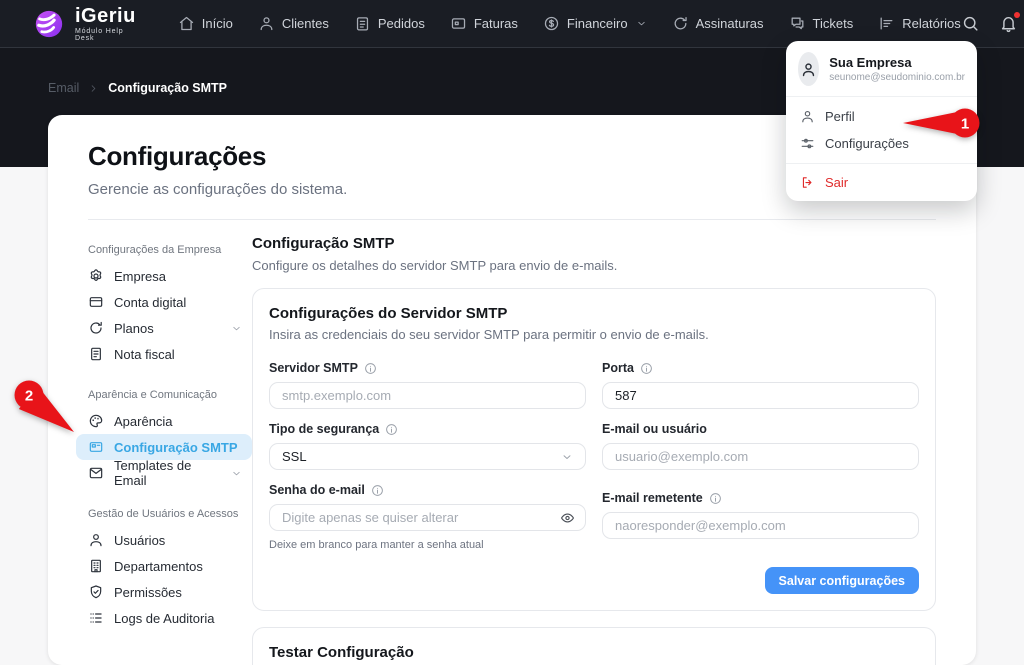 Image resolution: width=1024 pixels, height=665 pixels. I want to click on refresh-icon, so click(96, 328).